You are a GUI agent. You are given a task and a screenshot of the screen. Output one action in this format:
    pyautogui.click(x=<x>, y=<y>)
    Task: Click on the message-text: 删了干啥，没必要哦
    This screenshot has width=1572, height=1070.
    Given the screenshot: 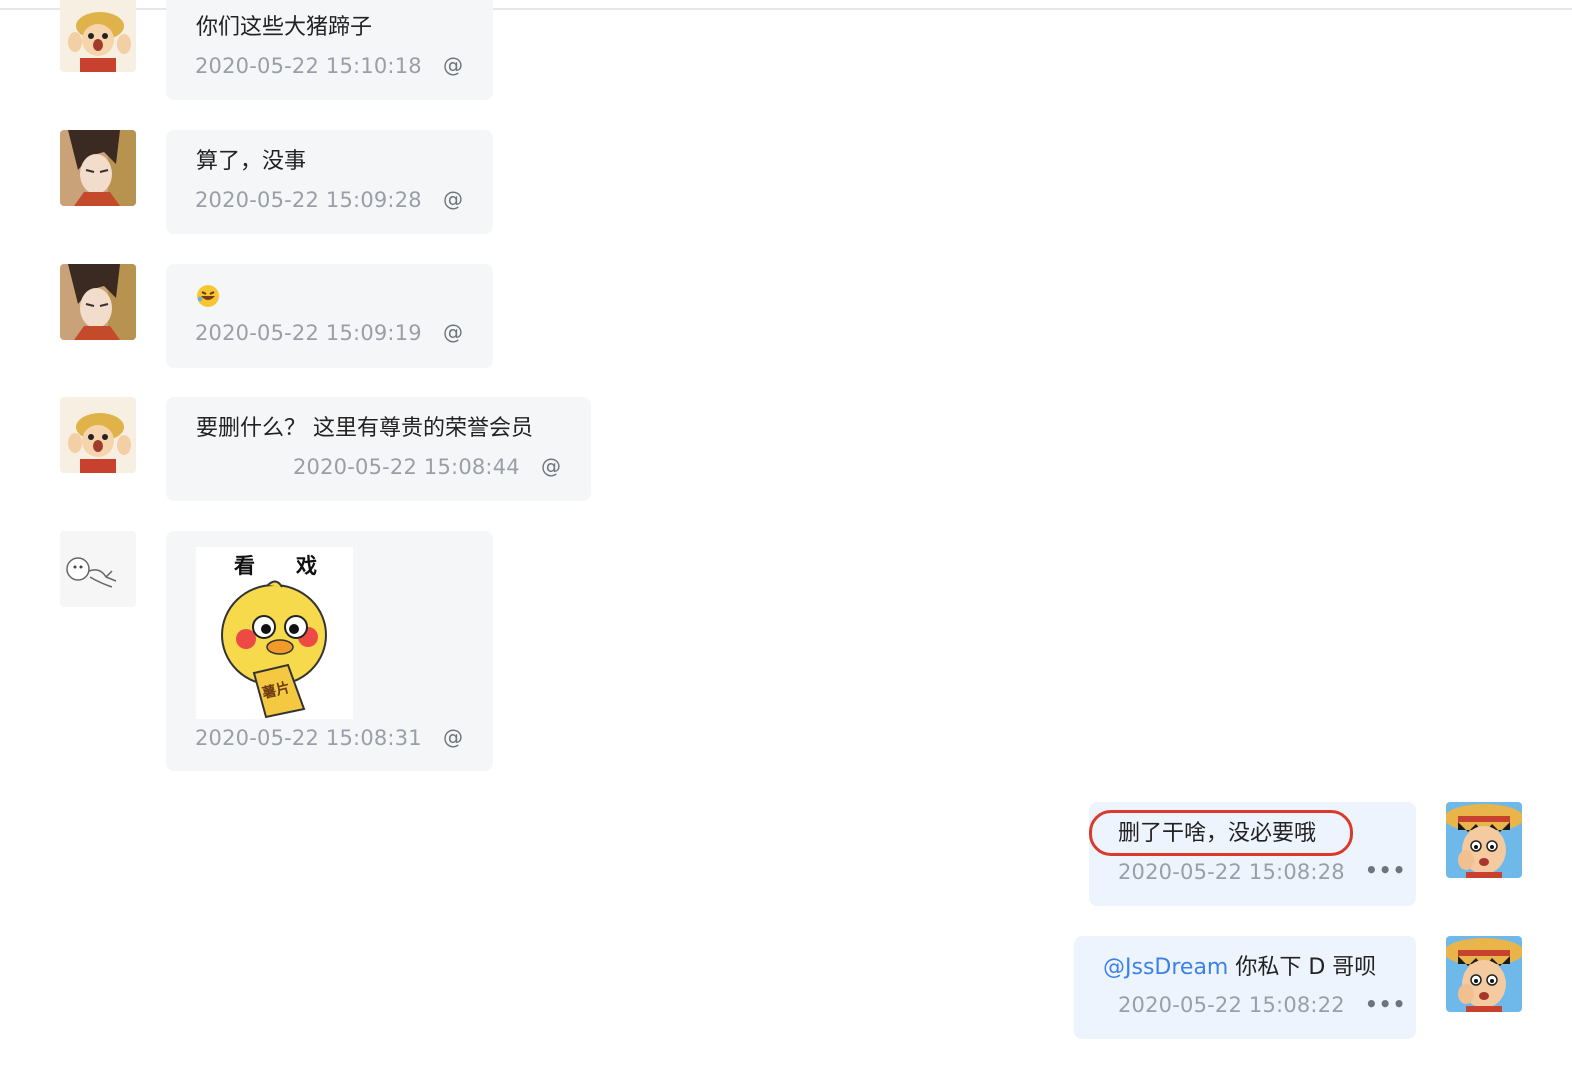 What is the action you would take?
    pyautogui.click(x=1217, y=833)
    